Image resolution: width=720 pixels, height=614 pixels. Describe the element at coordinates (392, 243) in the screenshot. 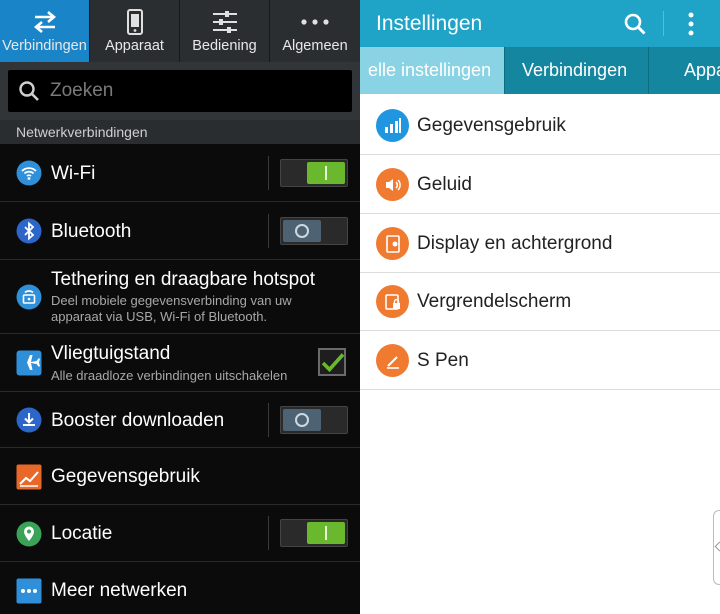

I see `display-icon` at that location.